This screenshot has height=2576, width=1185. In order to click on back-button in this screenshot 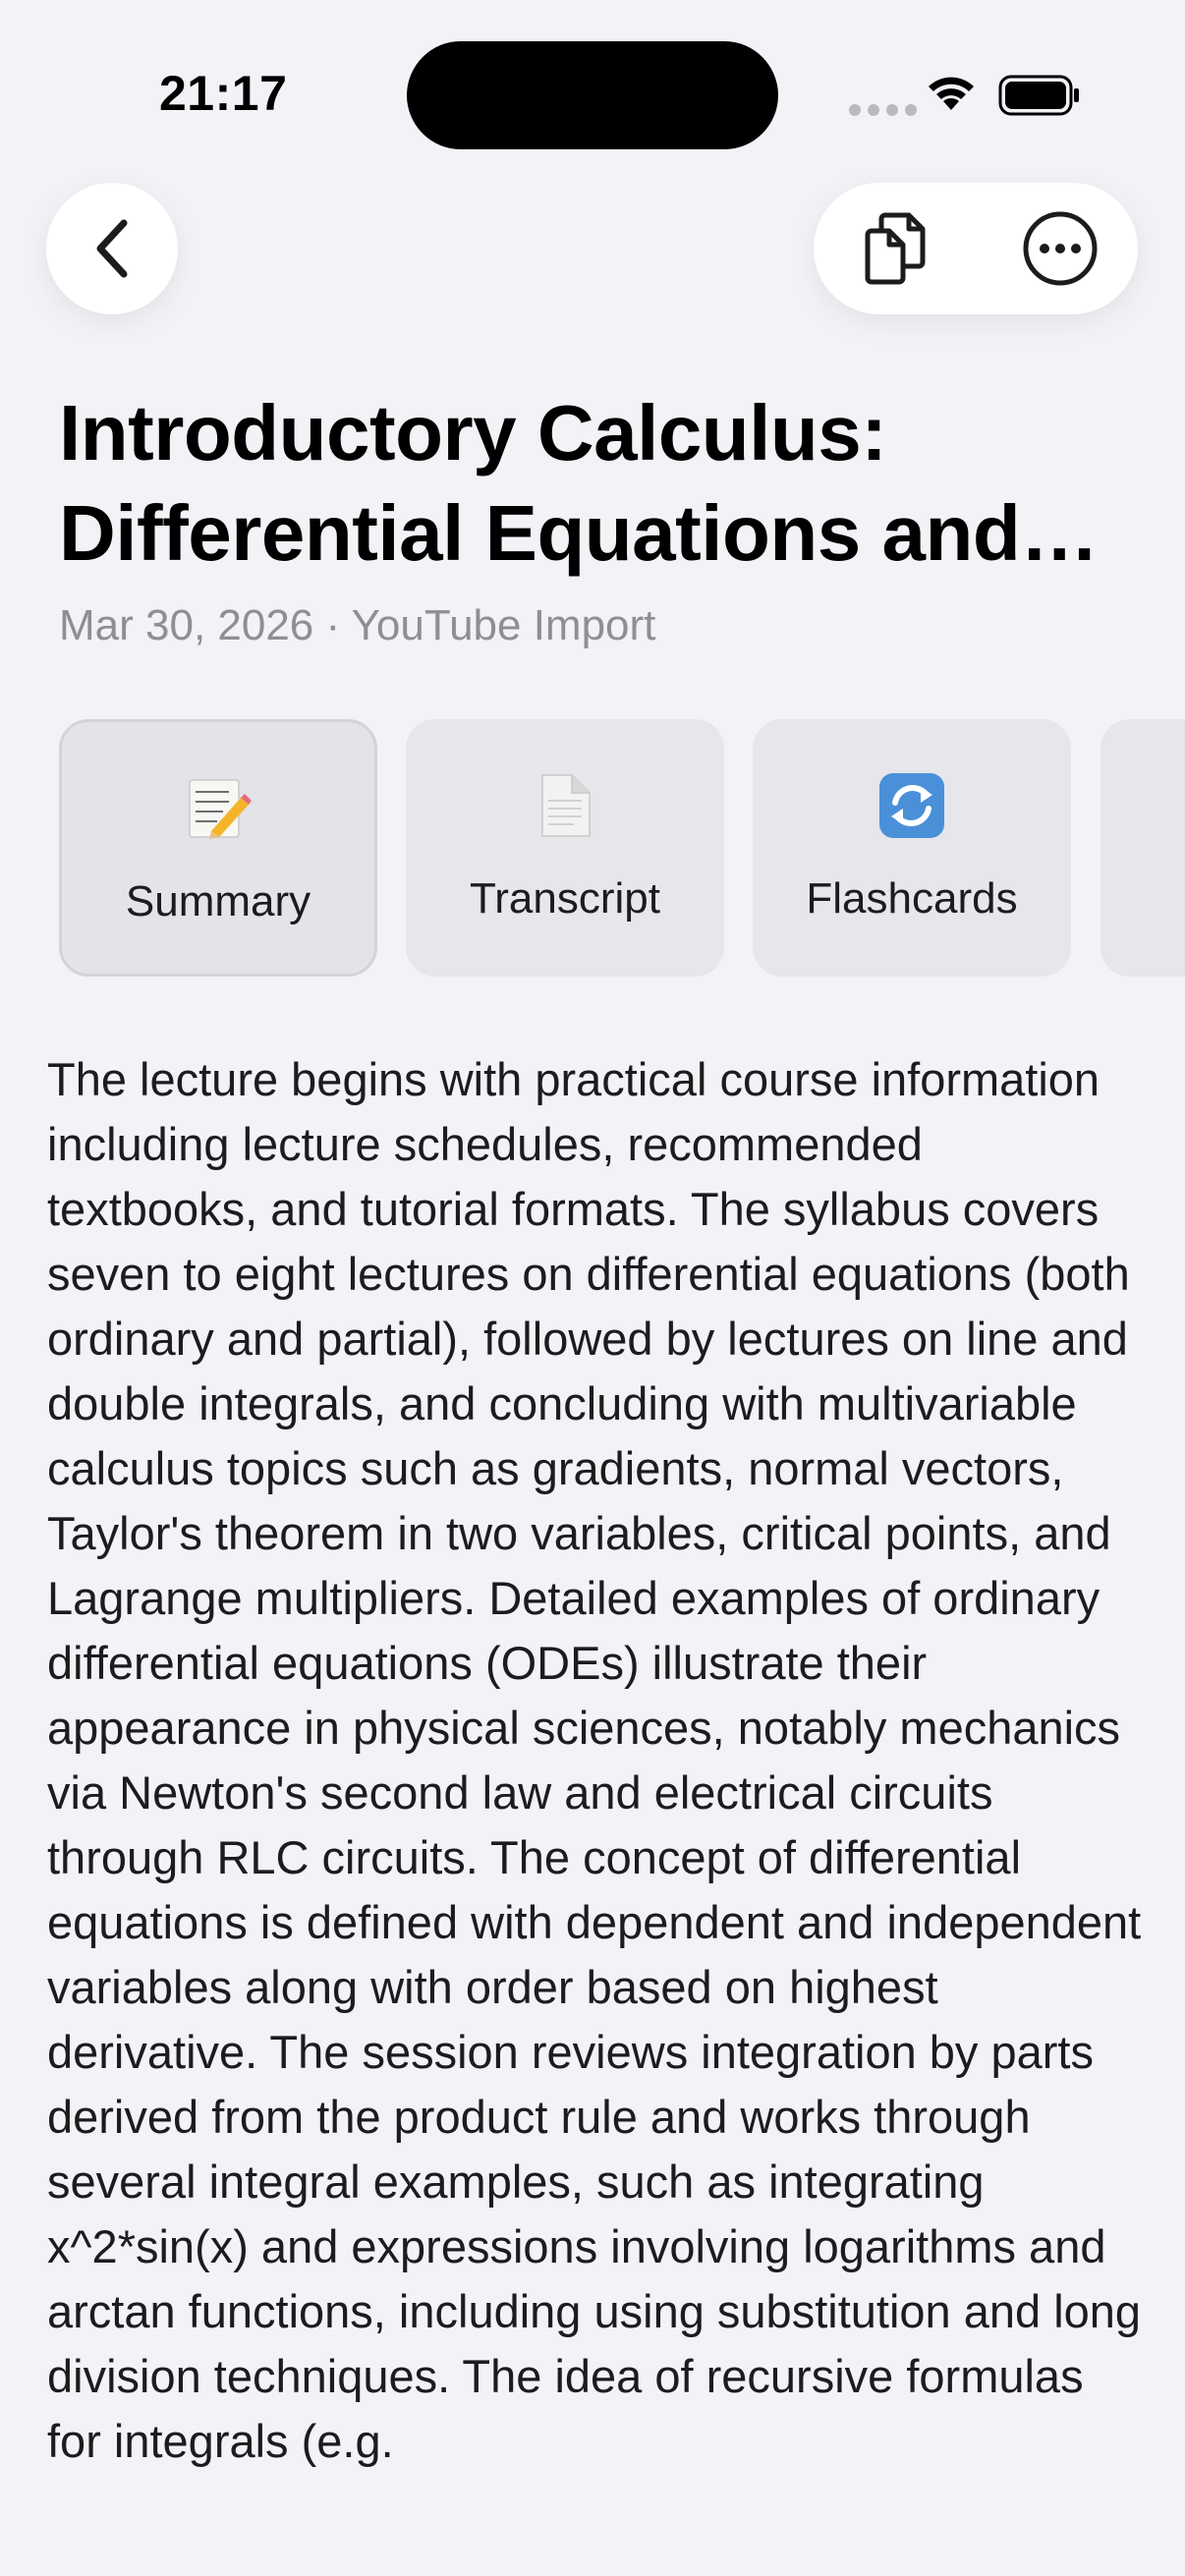, I will do `click(112, 248)`.